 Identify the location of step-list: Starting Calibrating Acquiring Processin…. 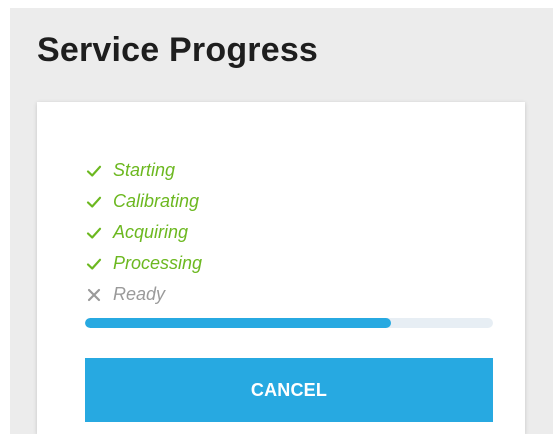
(143, 232).